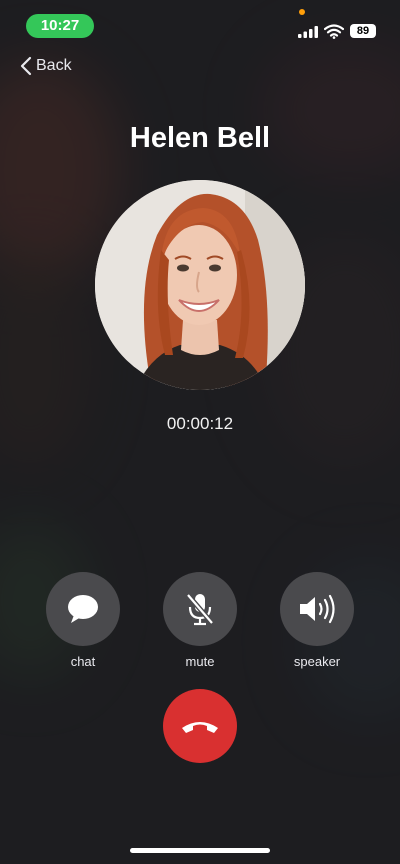 This screenshot has width=400, height=864. Describe the element at coordinates (363, 31) in the screenshot. I see `battery-icon: 89` at that location.